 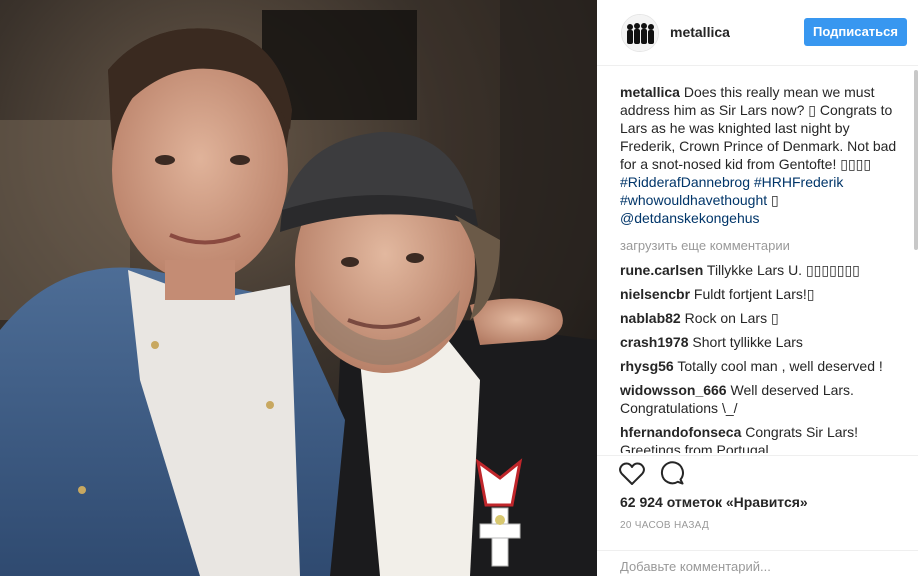 What do you see at coordinates (673, 390) in the screenshot?
I see `comment-username: widowsson_666` at bounding box center [673, 390].